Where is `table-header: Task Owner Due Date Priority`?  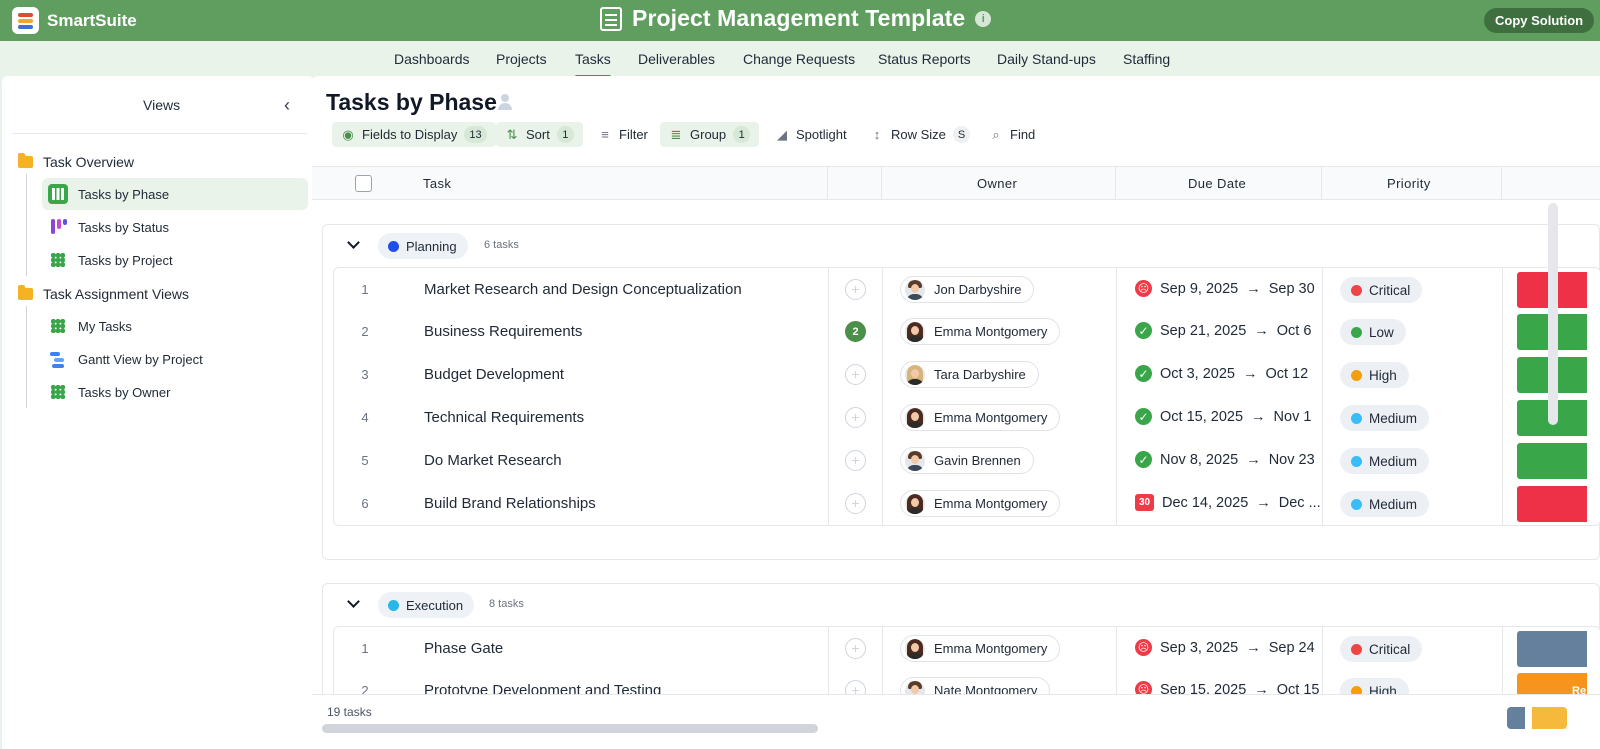
table-header: Task Owner Due Date Priority is located at coordinates (956, 183).